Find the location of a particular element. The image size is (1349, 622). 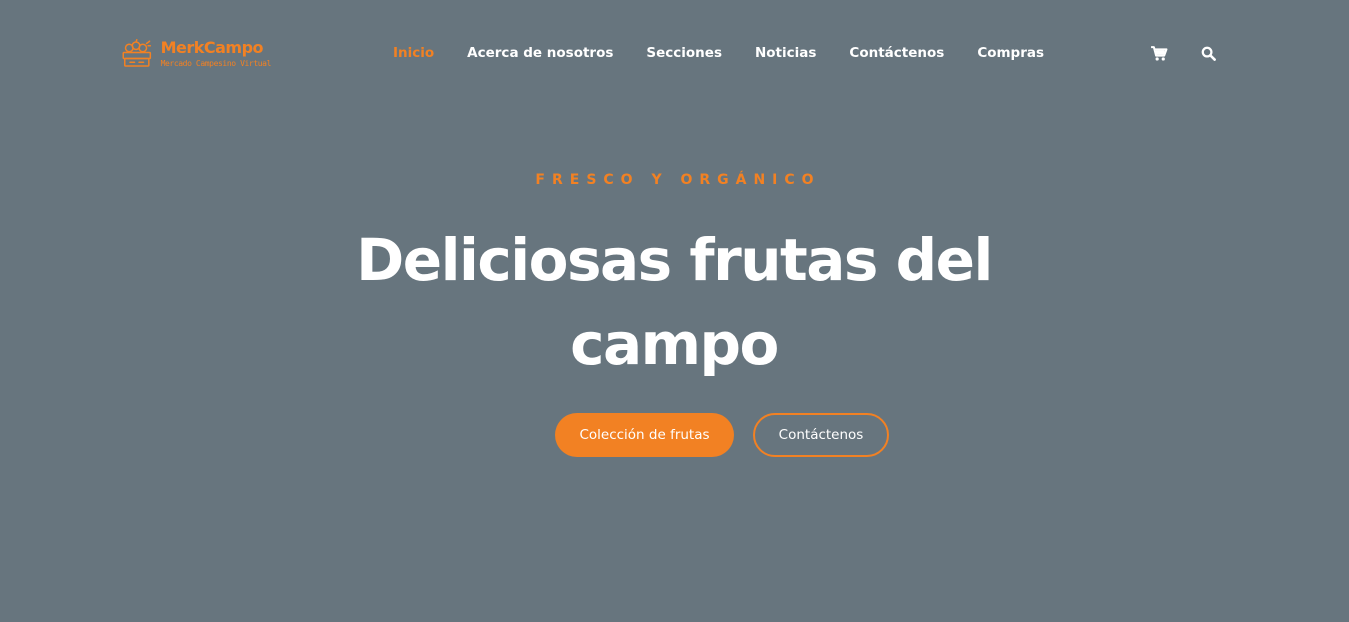

hero-title: Deliciosas frutas del campo is located at coordinates (674, 302).